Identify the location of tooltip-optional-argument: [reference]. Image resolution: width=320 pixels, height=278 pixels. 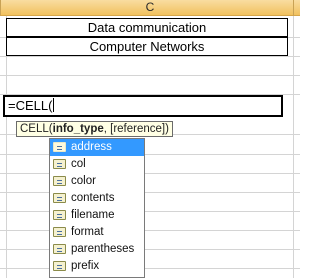
(137, 129).